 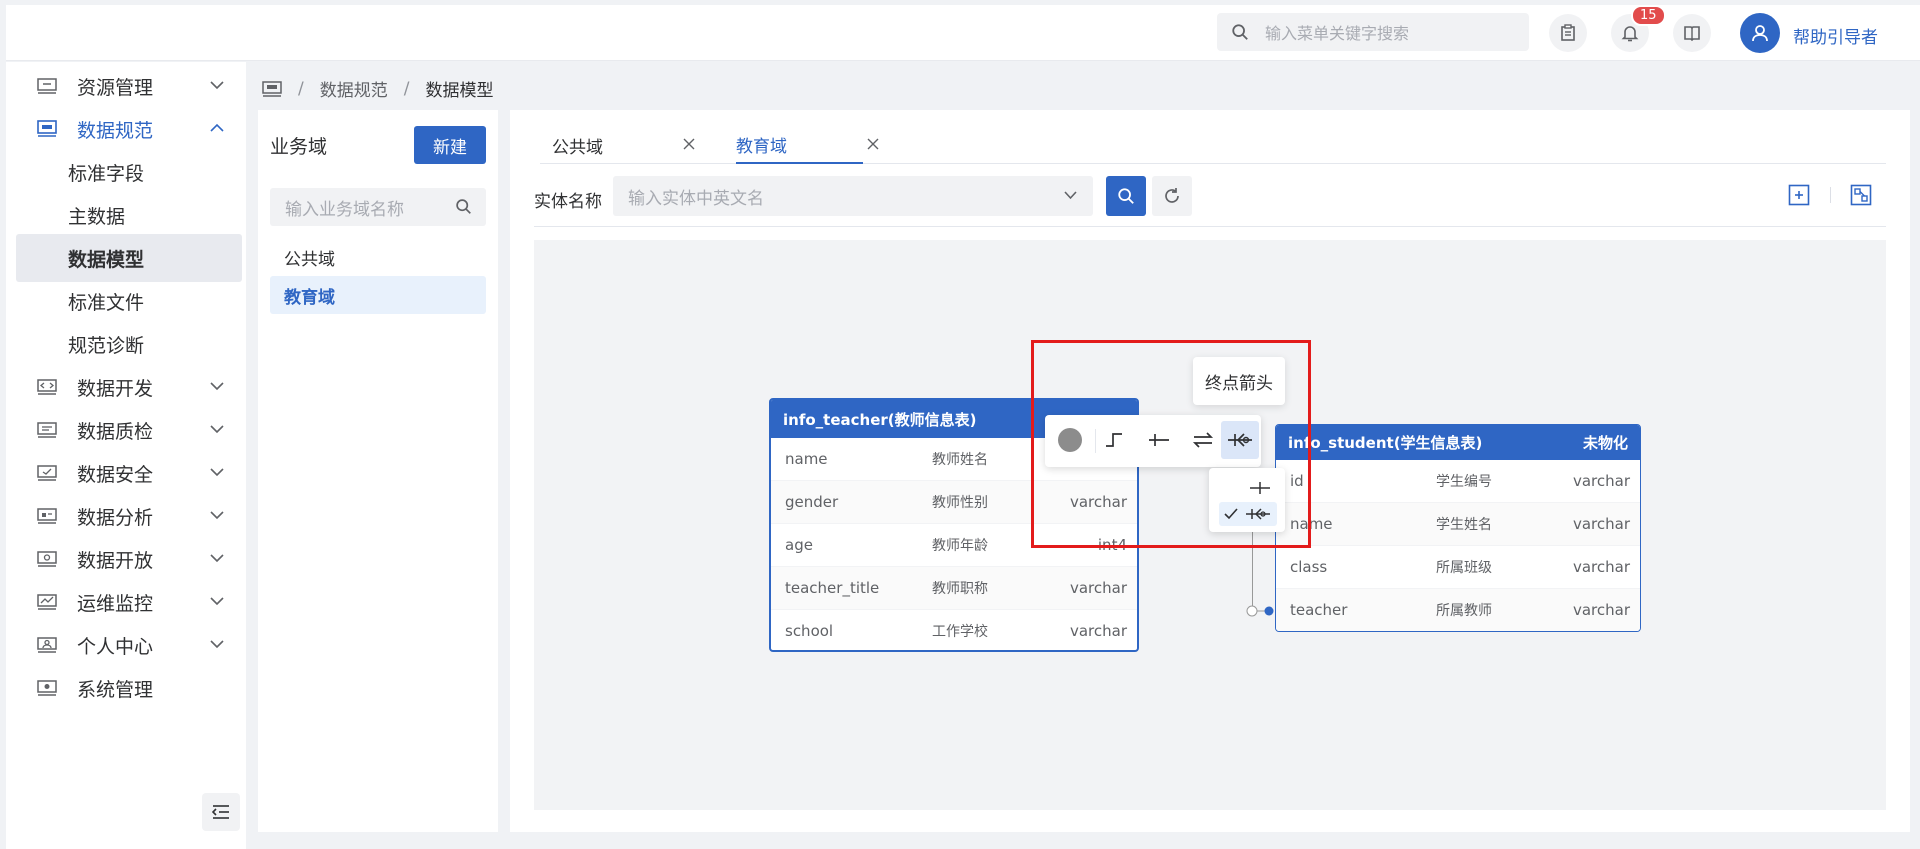 I want to click on add-box-icon, so click(x=1799, y=195).